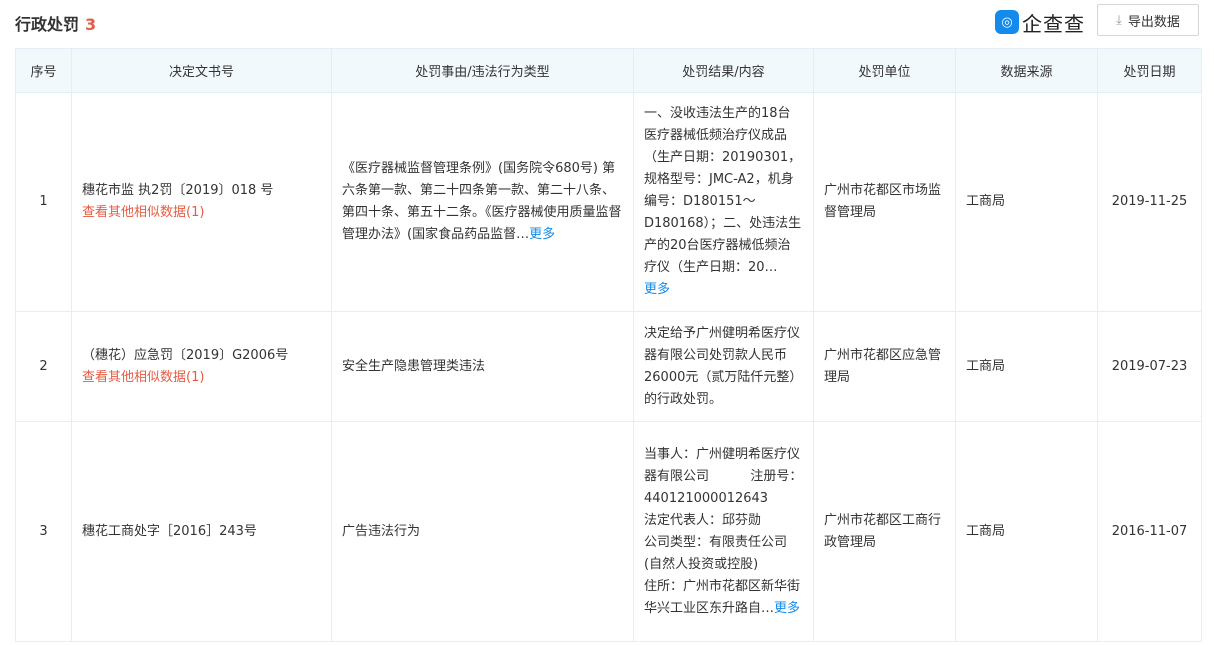  Describe the element at coordinates (884, 366) in the screenshot. I see `row-unit: 广州市花都区应急管理局` at that location.